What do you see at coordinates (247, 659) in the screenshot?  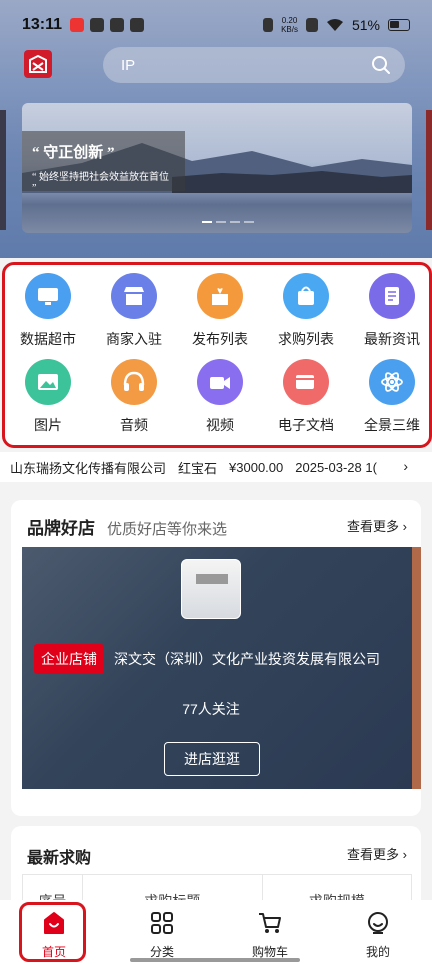 I see `store-name: 深文交（深圳）文化产业投资发展有限公司` at bounding box center [247, 659].